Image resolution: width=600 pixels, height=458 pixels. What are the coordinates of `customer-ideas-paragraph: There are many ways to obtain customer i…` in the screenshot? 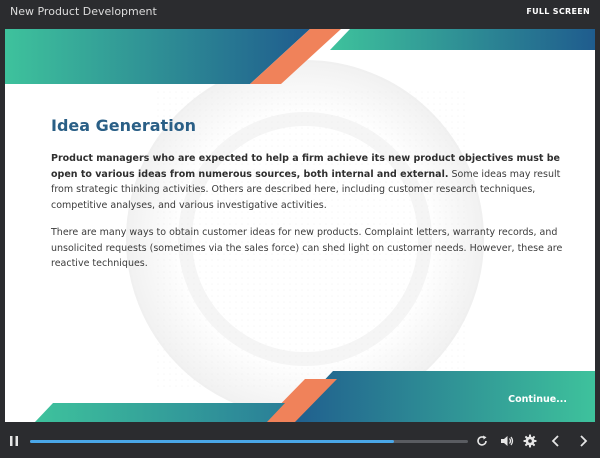 It's located at (307, 248).